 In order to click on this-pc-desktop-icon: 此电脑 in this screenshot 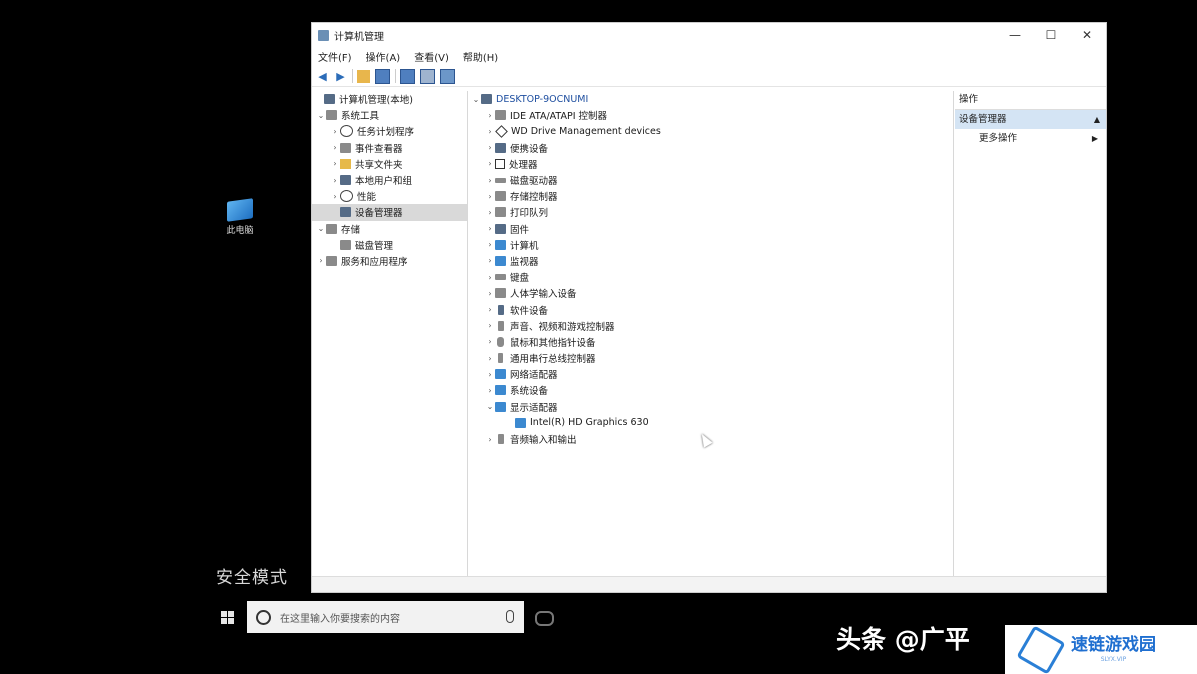, I will do `click(240, 217)`.